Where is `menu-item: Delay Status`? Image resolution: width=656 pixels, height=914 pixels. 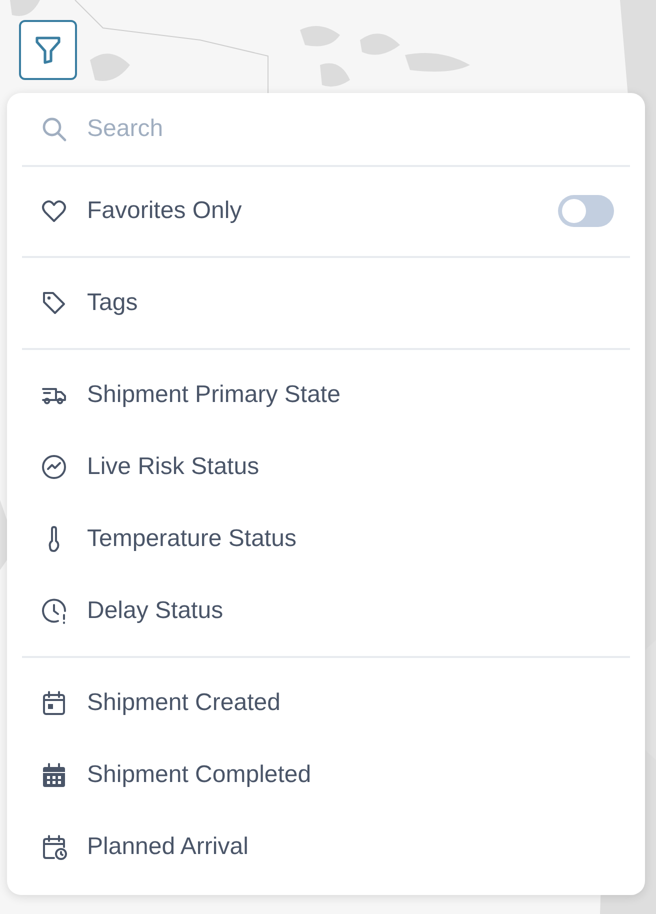
menu-item: Delay Status is located at coordinates (326, 611).